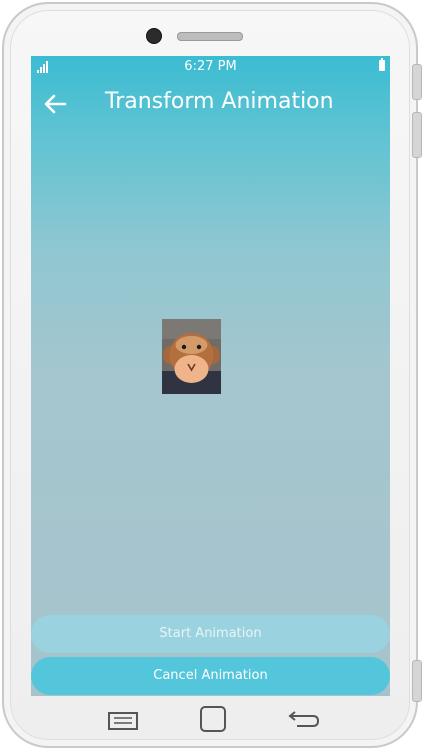  I want to click on signal-icon, so click(42, 67).